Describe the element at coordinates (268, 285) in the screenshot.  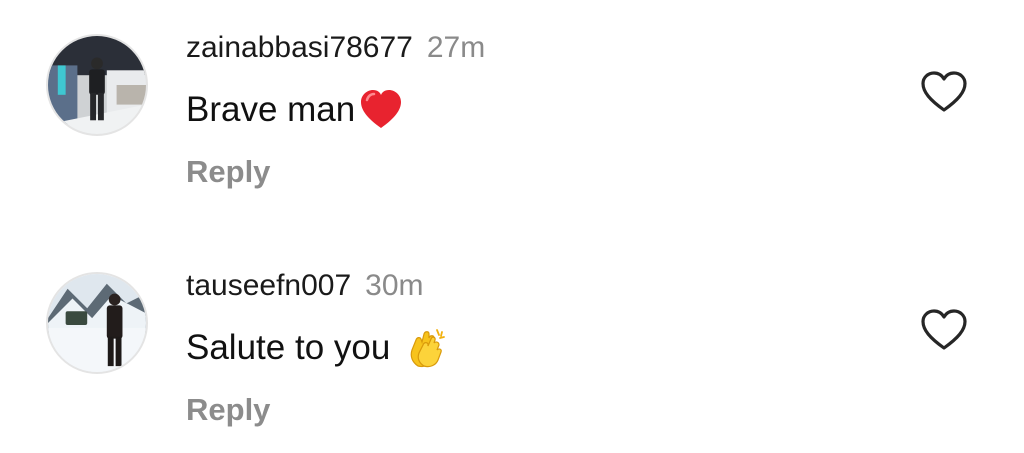
I see `username: tauseefn007` at that location.